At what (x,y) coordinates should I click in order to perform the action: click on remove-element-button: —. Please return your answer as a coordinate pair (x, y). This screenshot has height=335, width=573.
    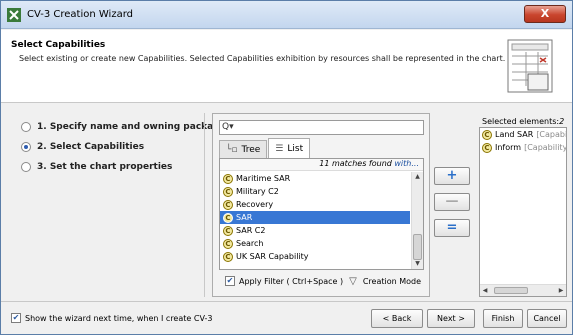
    Looking at the image, I should click on (452, 202).